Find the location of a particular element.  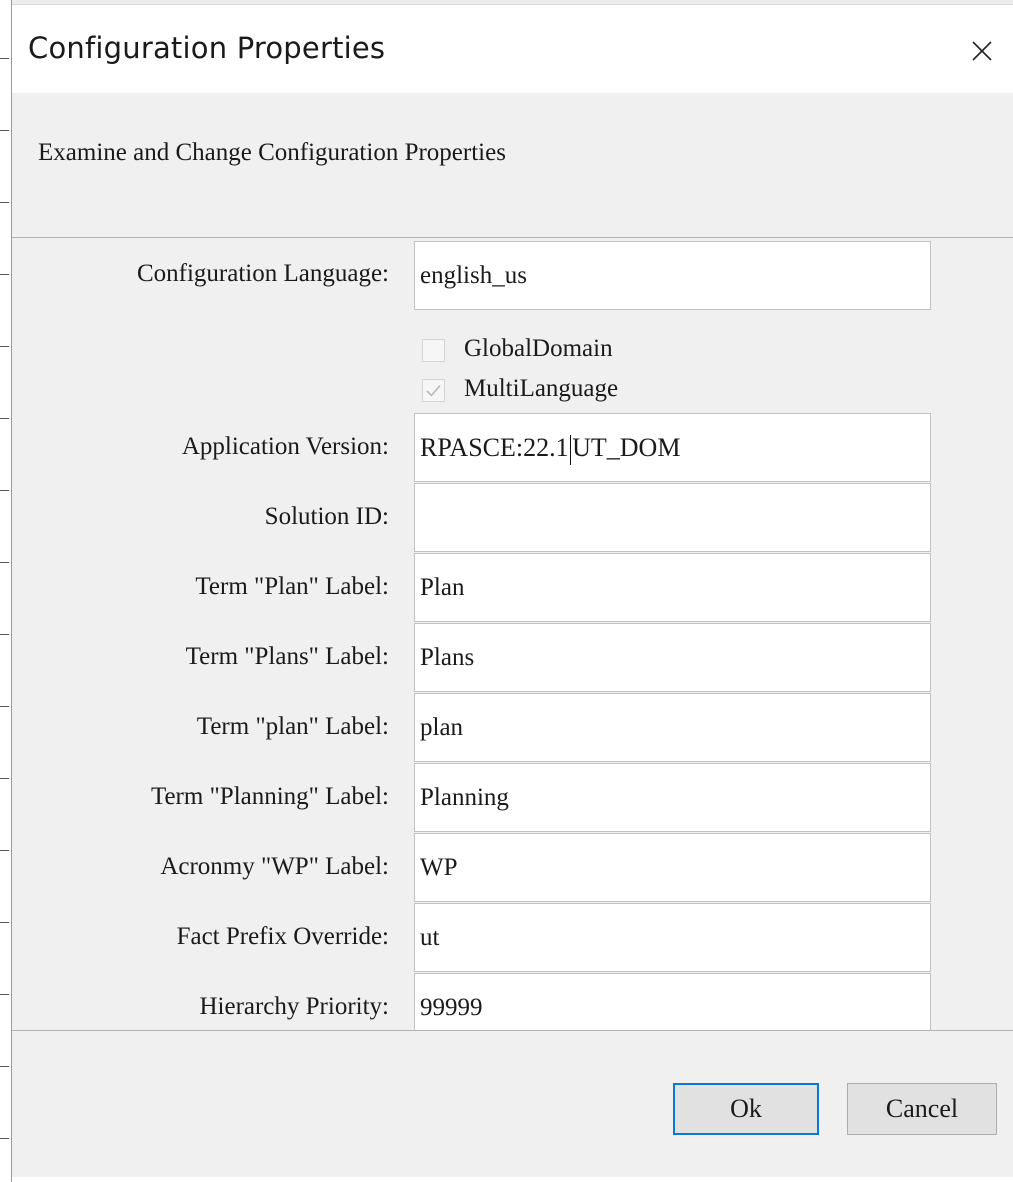

fact-prefix-override-field: ut is located at coordinates (672, 937).